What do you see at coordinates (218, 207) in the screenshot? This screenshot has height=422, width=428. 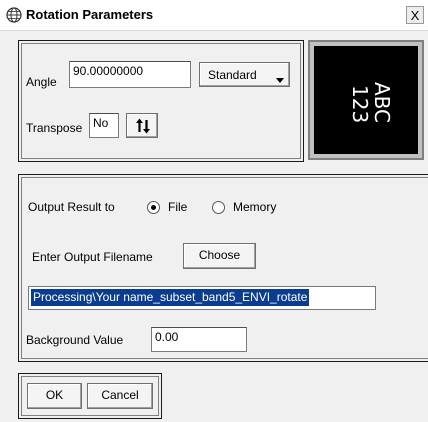 I see `memory-radio` at bounding box center [218, 207].